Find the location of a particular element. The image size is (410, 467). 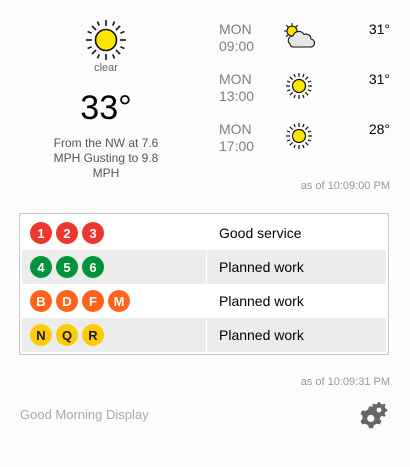

subway-row: 4 5 6 Planned work is located at coordinates (204, 267).